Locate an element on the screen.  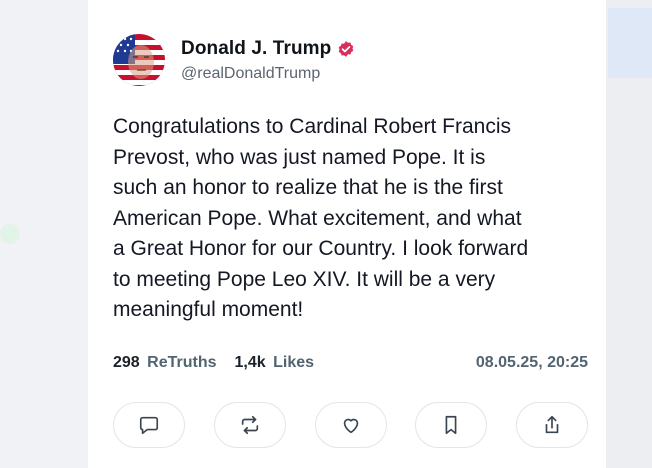
retruths-label: ReTruths is located at coordinates (182, 362).